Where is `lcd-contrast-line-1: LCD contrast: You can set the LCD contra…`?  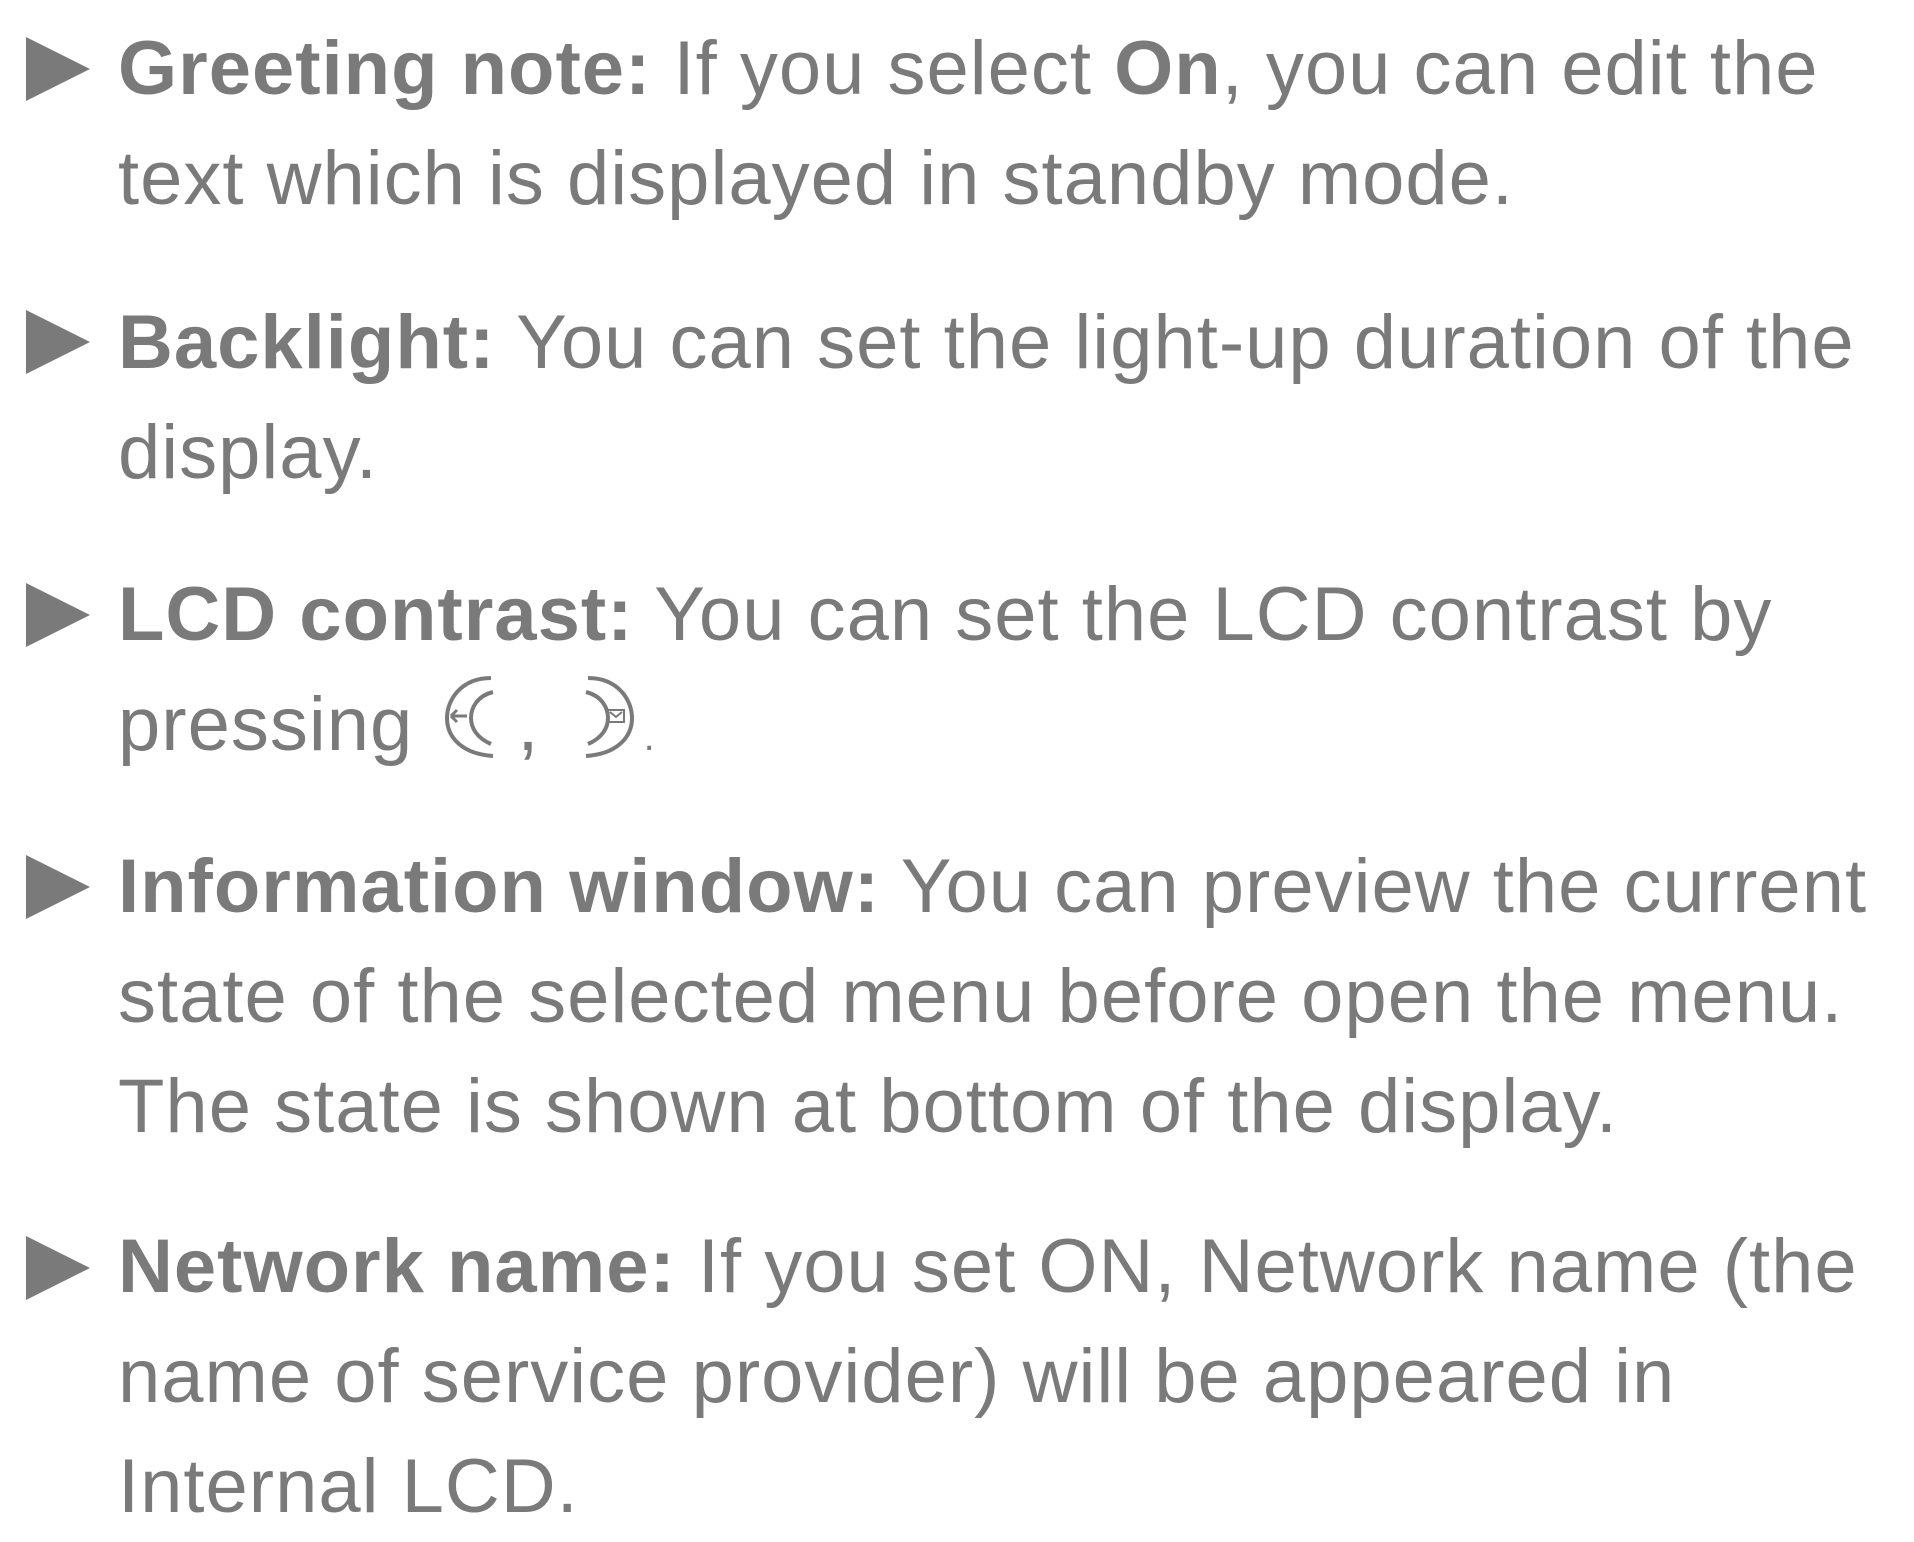 lcd-contrast-line-1: LCD contrast: You can set the LCD contra… is located at coordinates (1016, 615).